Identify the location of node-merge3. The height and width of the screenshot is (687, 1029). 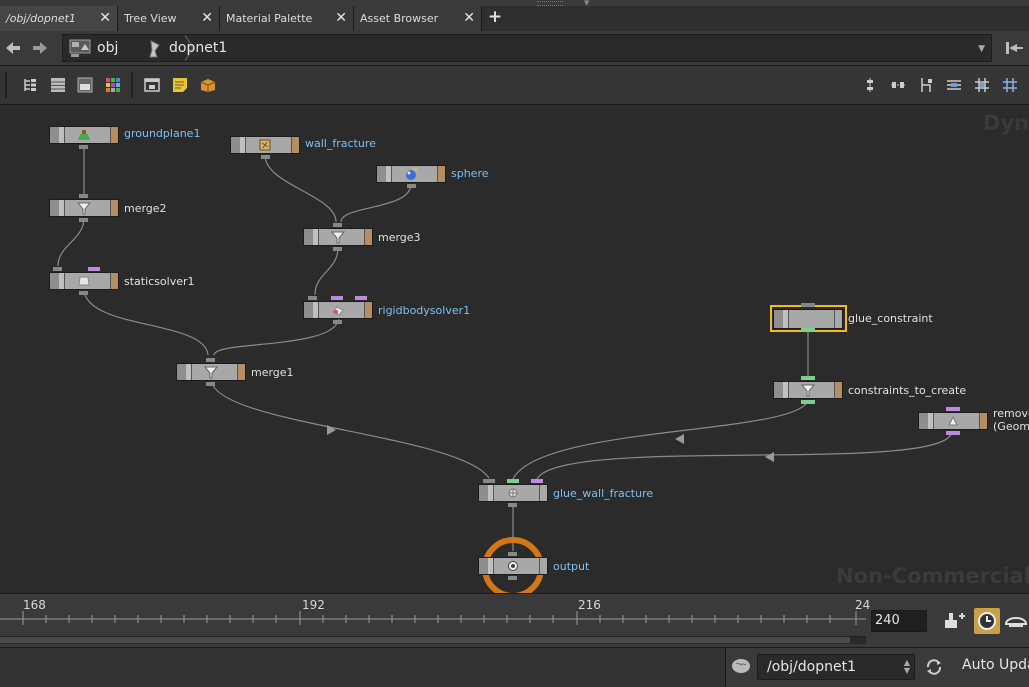
(338, 237).